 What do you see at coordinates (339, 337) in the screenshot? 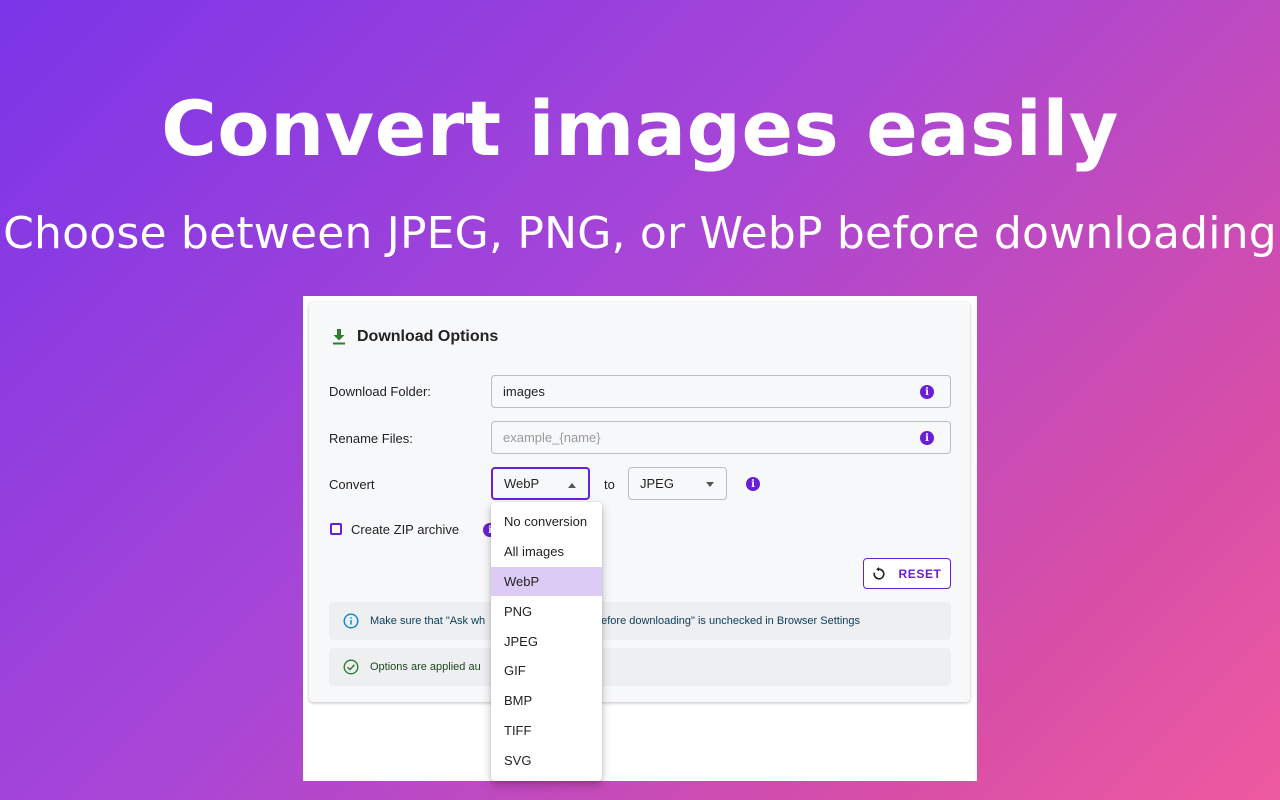
I see `download-icon` at bounding box center [339, 337].